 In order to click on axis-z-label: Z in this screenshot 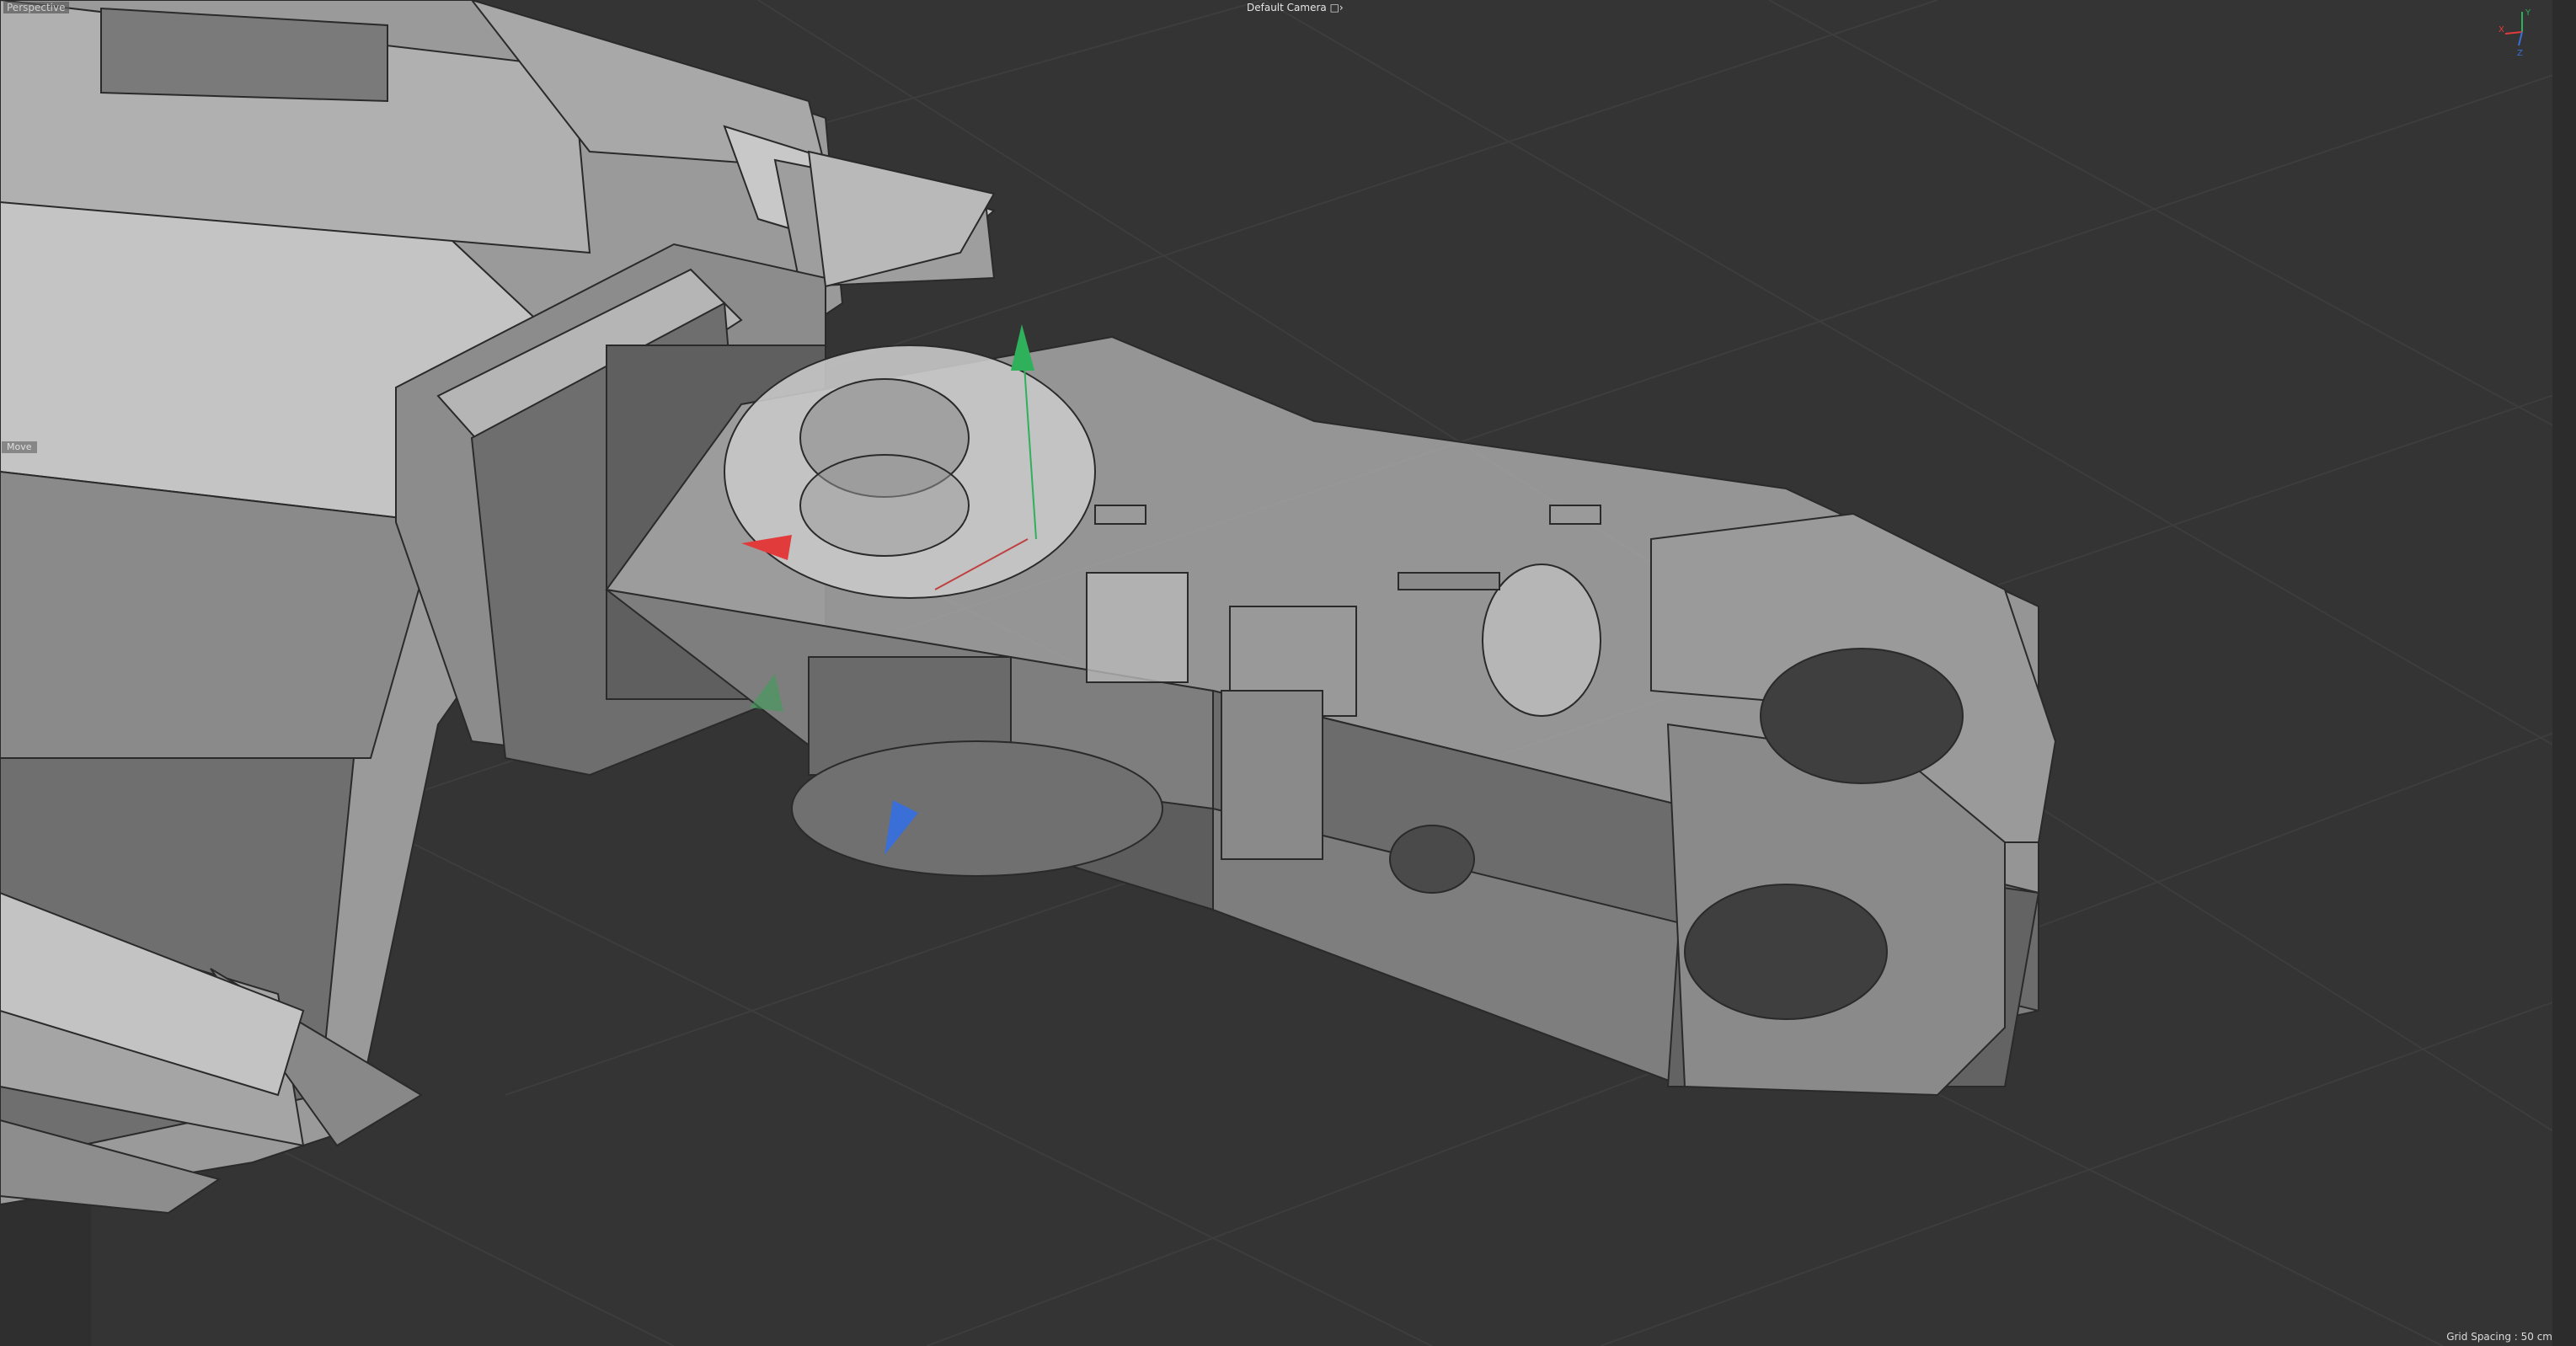, I will do `click(2520, 53)`.